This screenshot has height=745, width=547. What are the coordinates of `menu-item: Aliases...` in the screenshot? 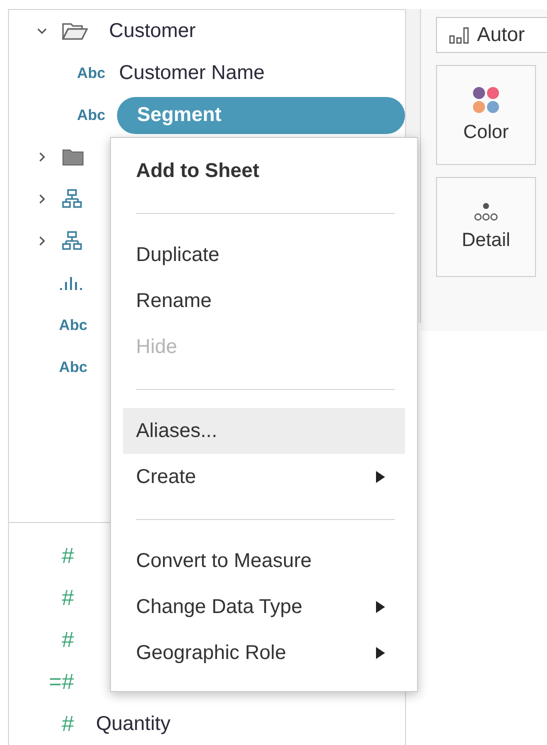 It's located at (264, 431).